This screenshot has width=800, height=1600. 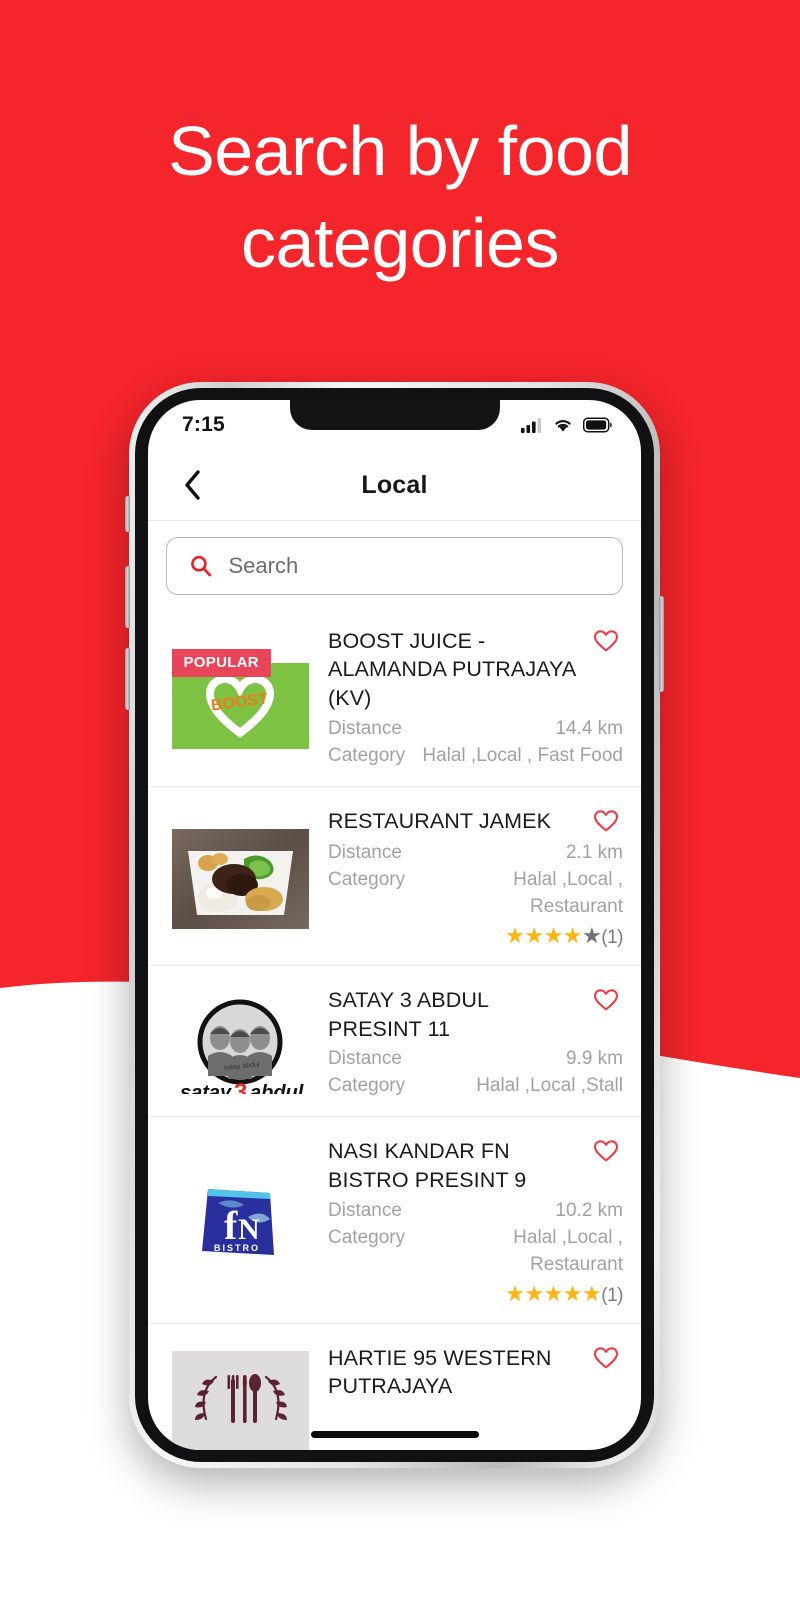 What do you see at coordinates (563, 426) in the screenshot?
I see `wifi-icon` at bounding box center [563, 426].